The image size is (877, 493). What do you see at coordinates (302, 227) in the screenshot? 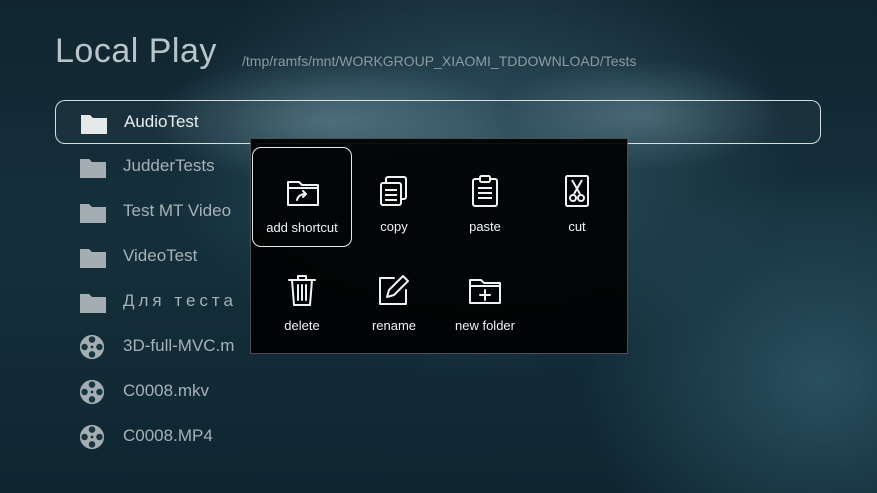
I see `menu-item-label: add shortcut` at bounding box center [302, 227].